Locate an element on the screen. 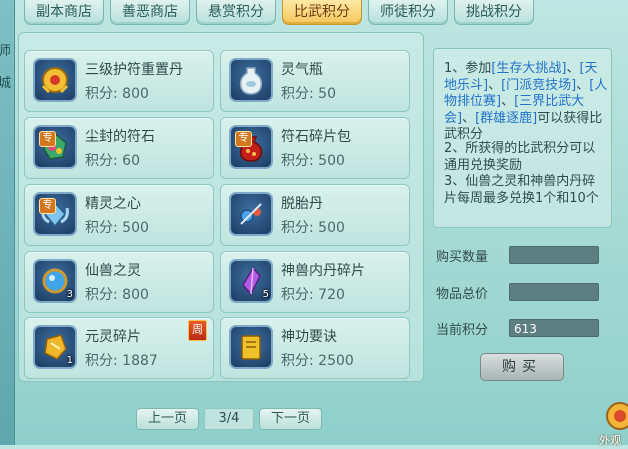  tab-bounty-points: 悬赏积分 is located at coordinates (236, 12).